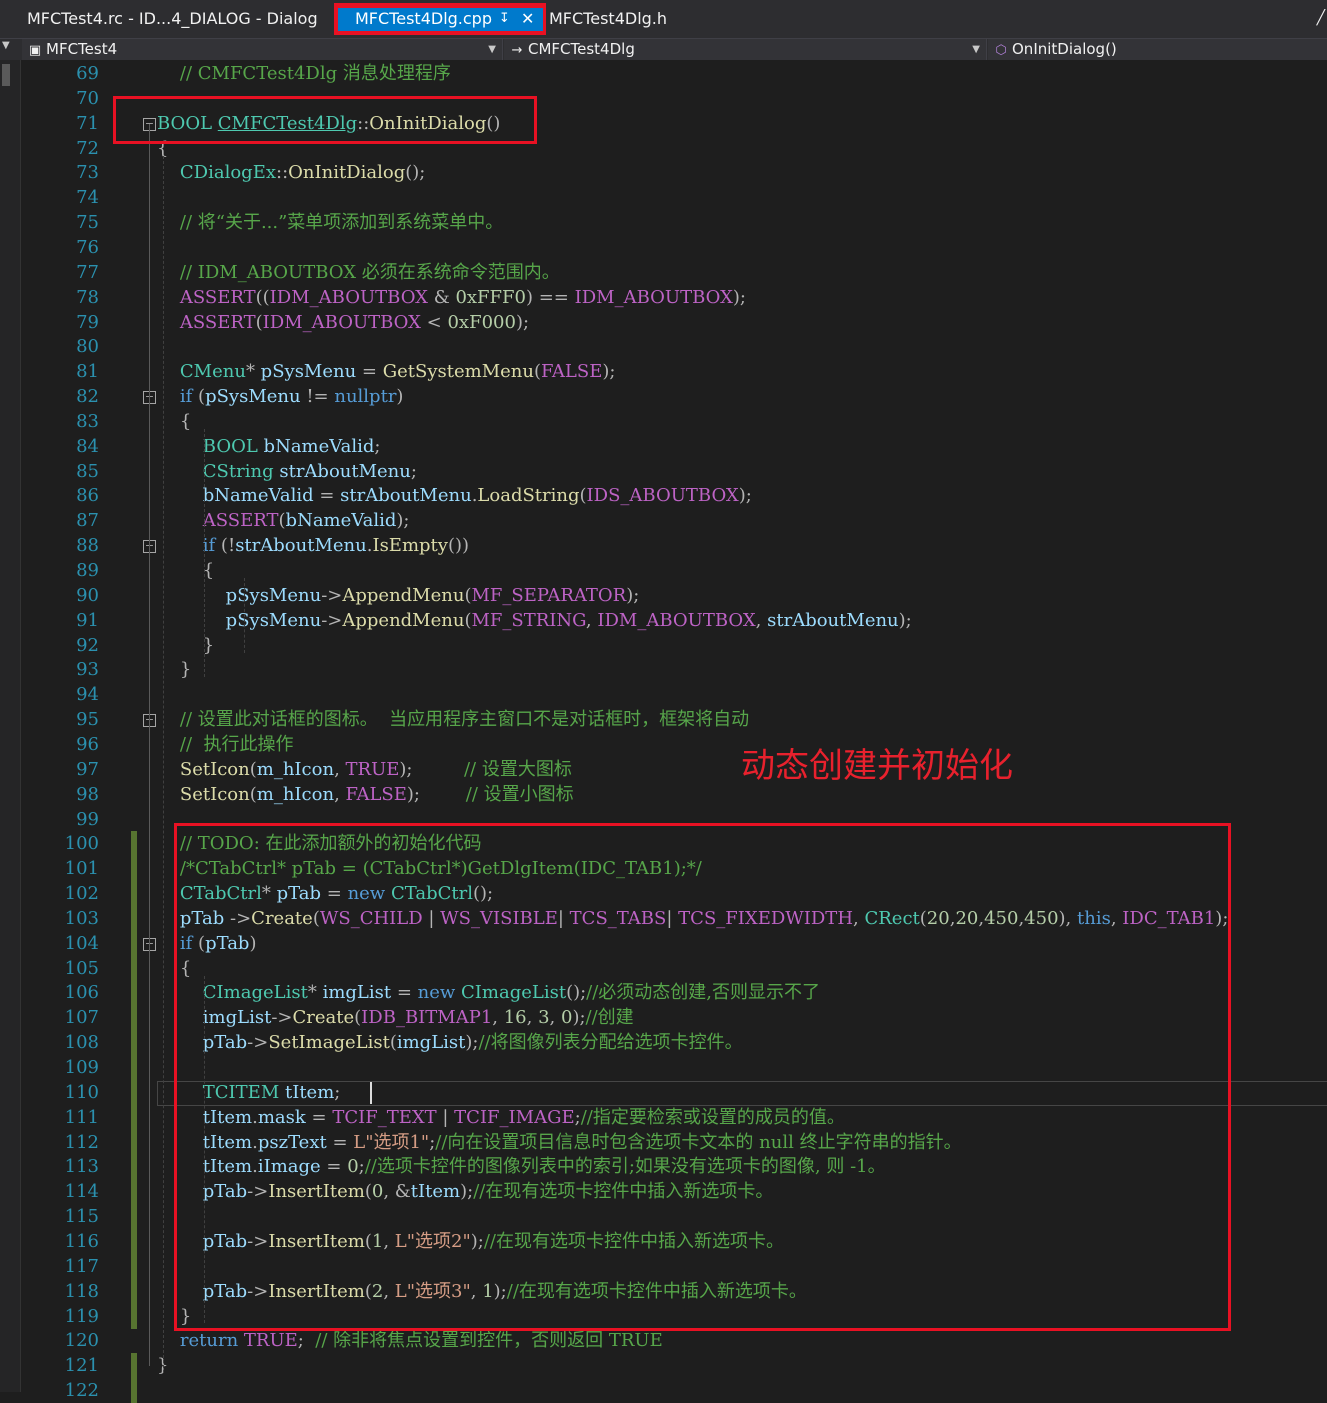  Describe the element at coordinates (1157, 49) in the screenshot. I see `member-dropdown: ⬡ OnInitDialog()` at that location.